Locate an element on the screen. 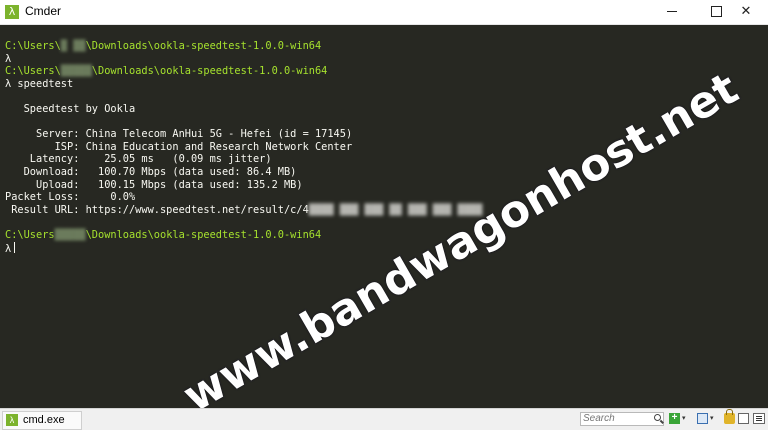 This screenshot has width=768, height=430. redacted-username: █ ██ is located at coordinates (73, 46).